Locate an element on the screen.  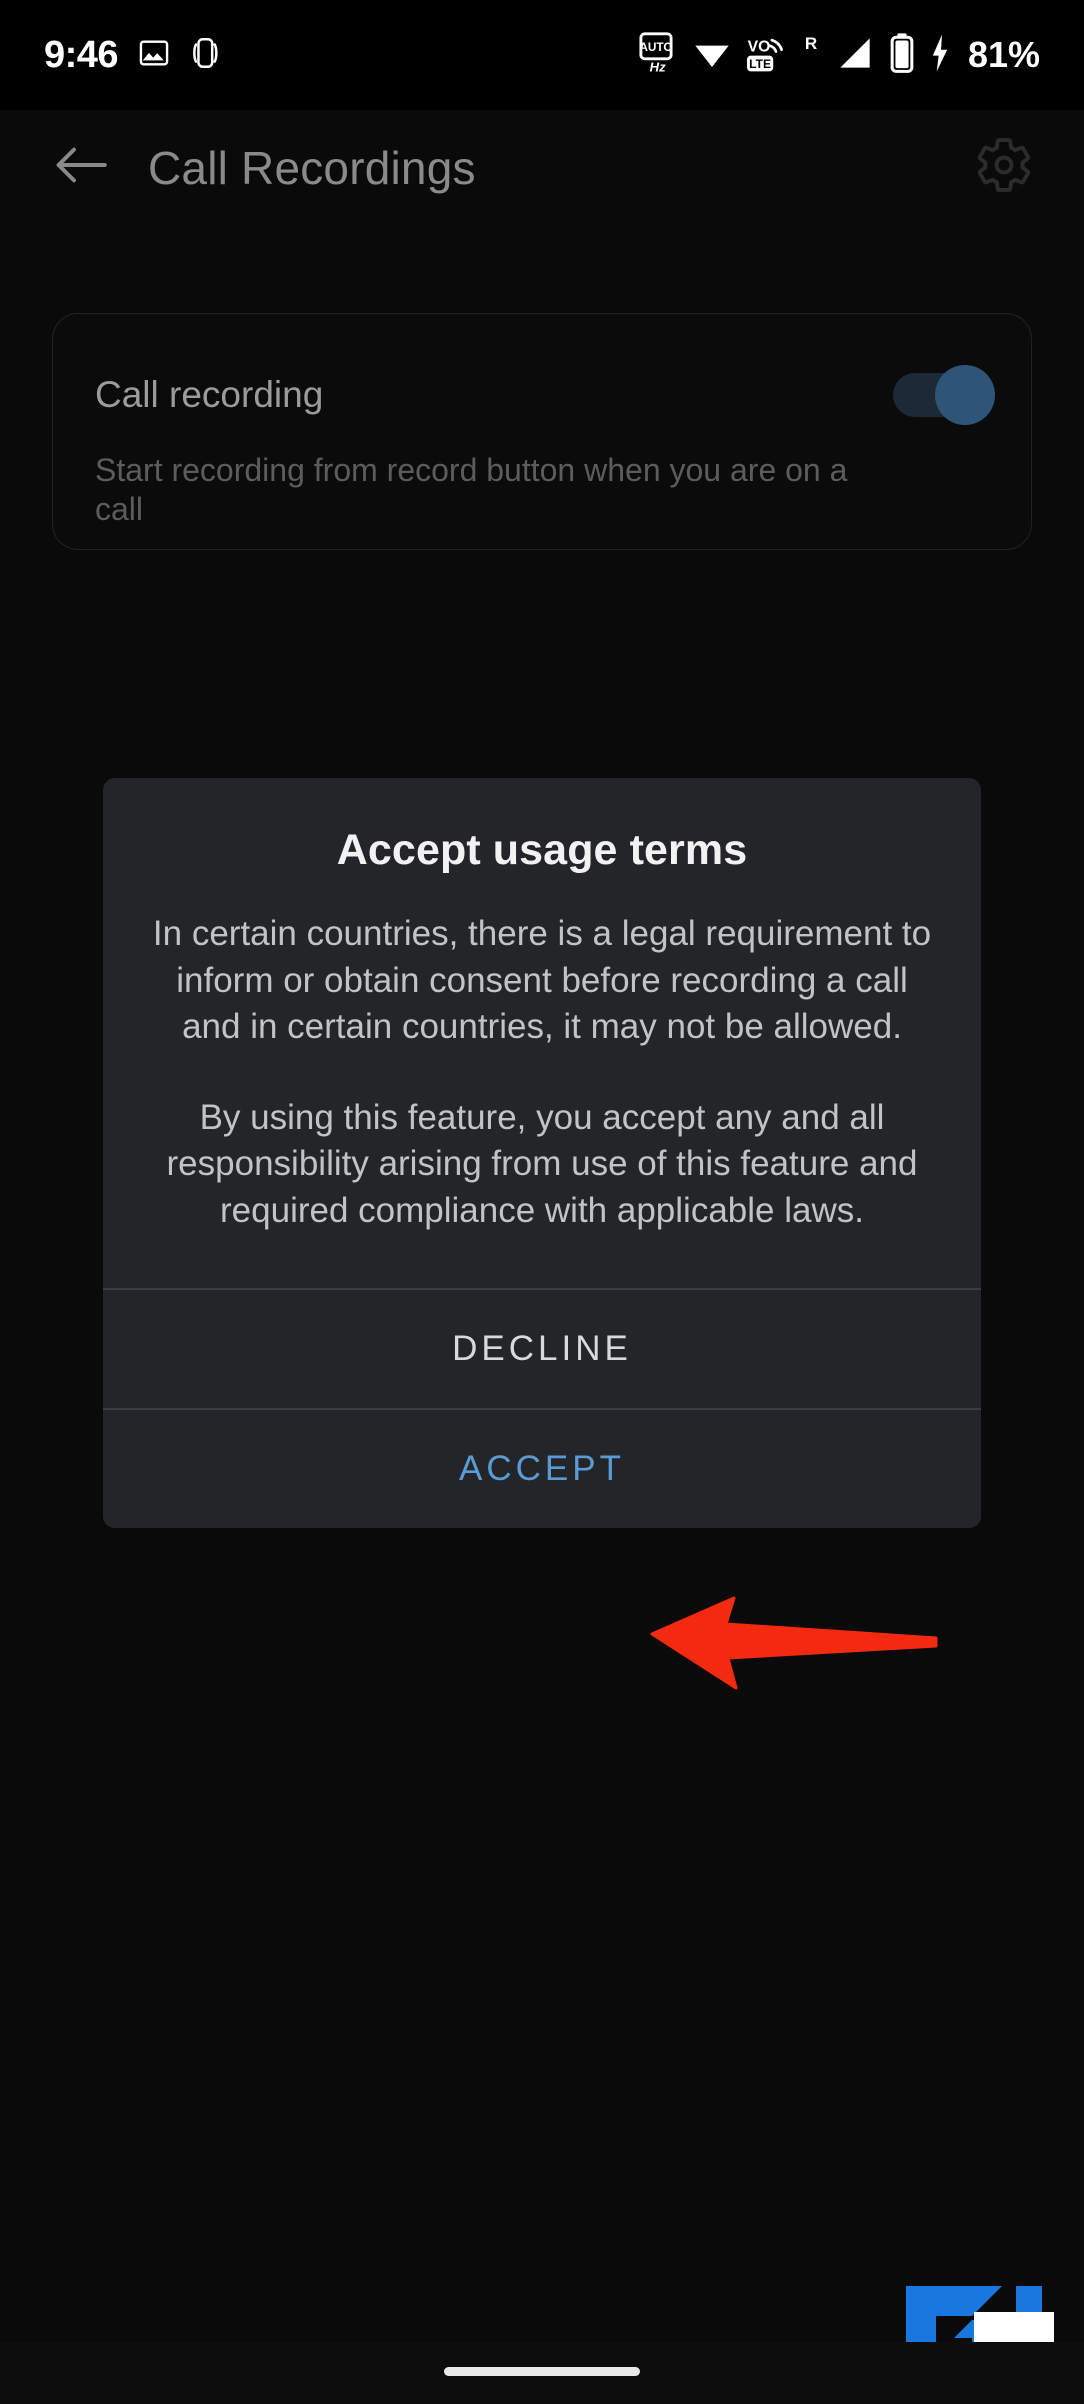
page-title: Call Recordings is located at coordinates (312, 167).